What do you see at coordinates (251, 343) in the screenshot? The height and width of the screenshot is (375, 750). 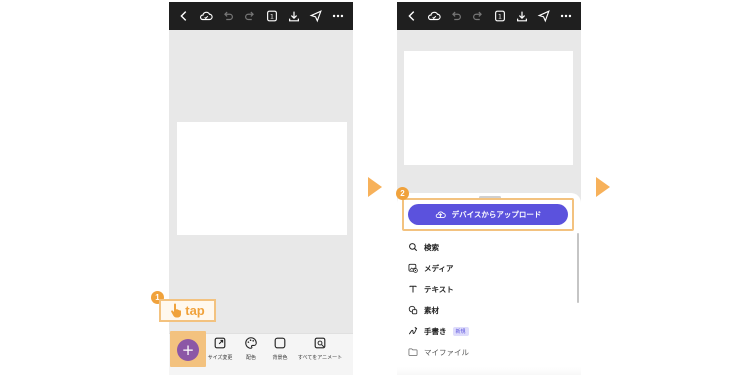 I see `palette-icon` at bounding box center [251, 343].